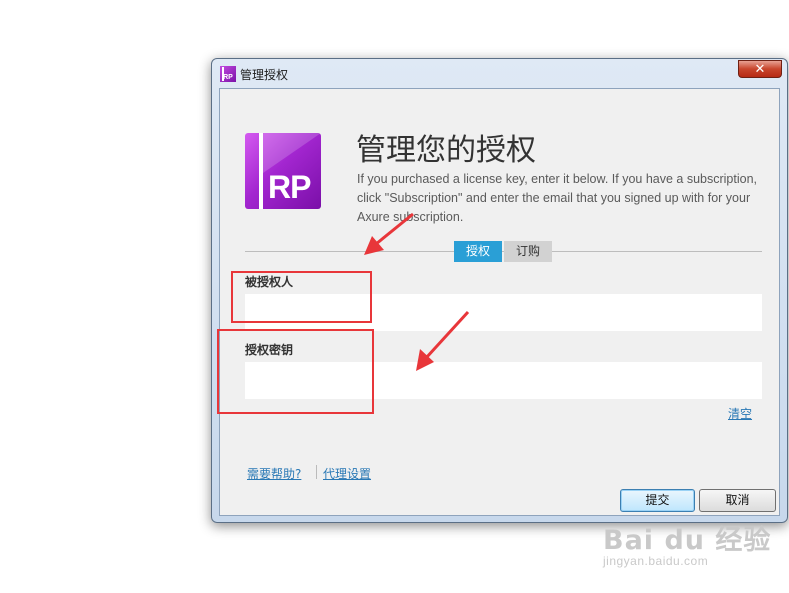  Describe the element at coordinates (737, 500) in the screenshot. I see `cancel-button: 取消` at that location.